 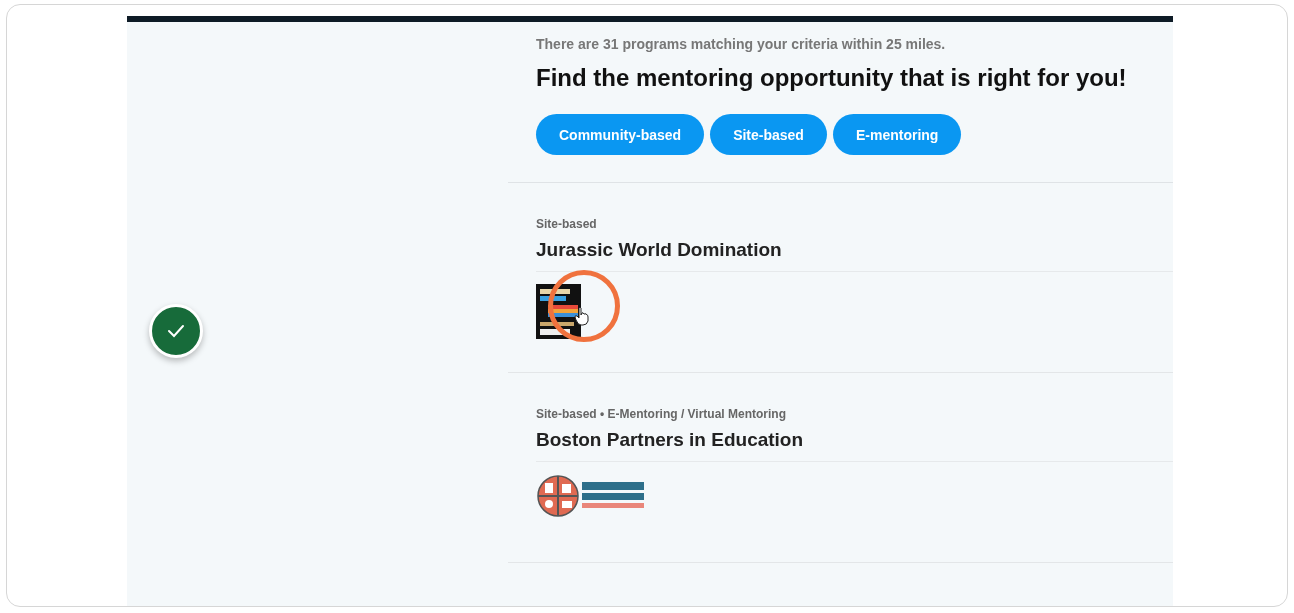 I want to click on filter-button: Site-based, so click(x=768, y=134).